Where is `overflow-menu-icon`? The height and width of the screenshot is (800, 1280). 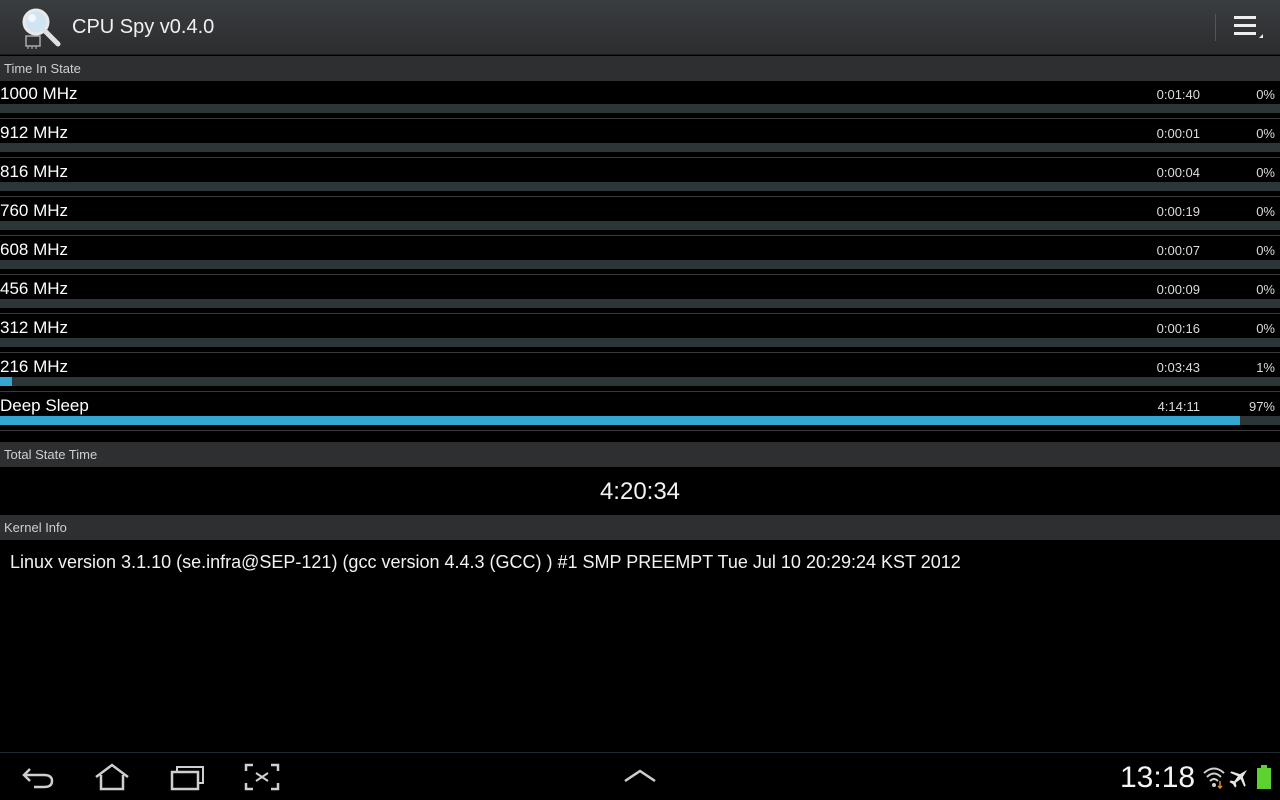
overflow-menu-icon is located at coordinates (1248, 28).